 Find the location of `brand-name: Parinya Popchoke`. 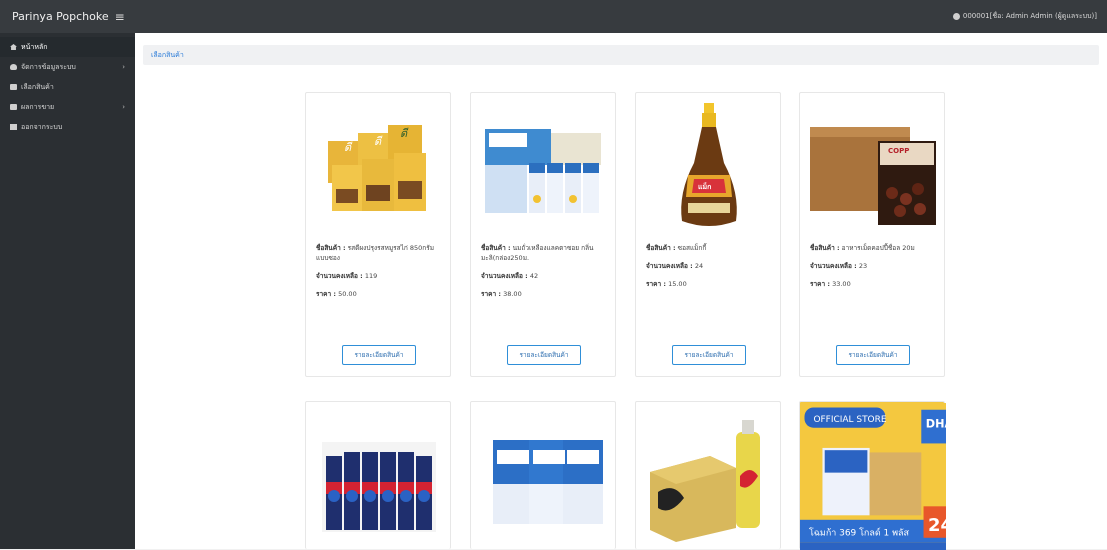

brand-name: Parinya Popchoke is located at coordinates (60, 16).